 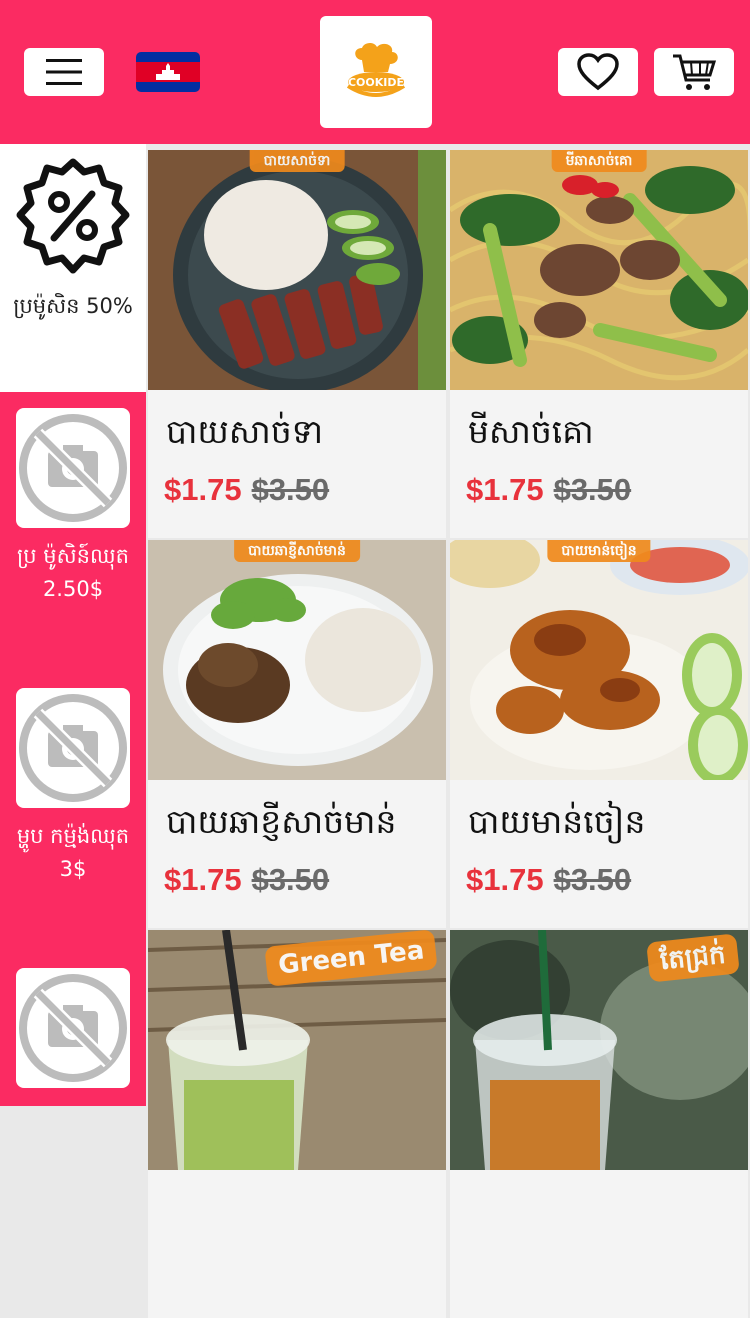 I want to click on cambodia-flag-icon, so click(x=168, y=72).